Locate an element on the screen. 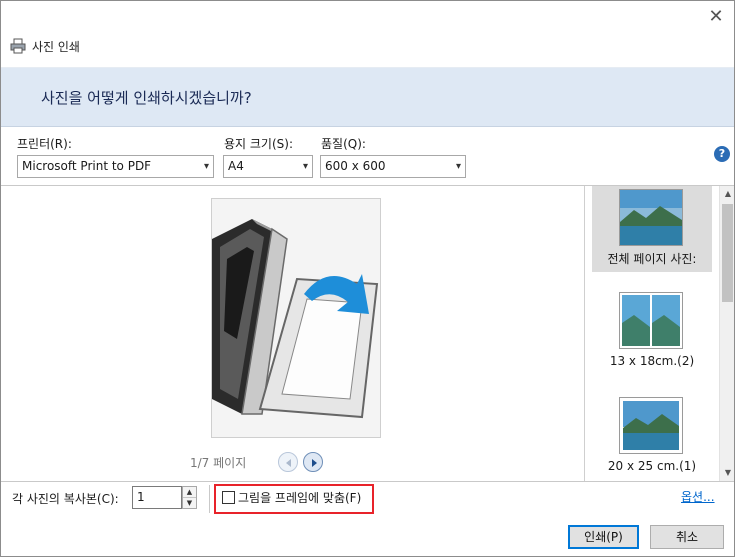 This screenshot has width=735, height=557. layout-list: 전체 페이지 사진: 13 x 18cm.(2) 20 x 25 cm.(1) is located at coordinates (651, 333).